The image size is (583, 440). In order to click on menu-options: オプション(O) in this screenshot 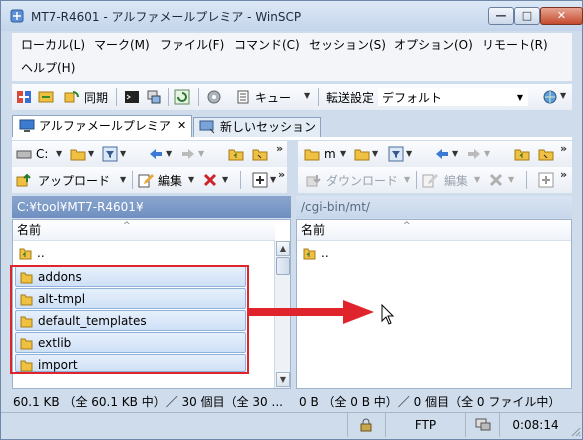, I will do `click(433, 45)`.